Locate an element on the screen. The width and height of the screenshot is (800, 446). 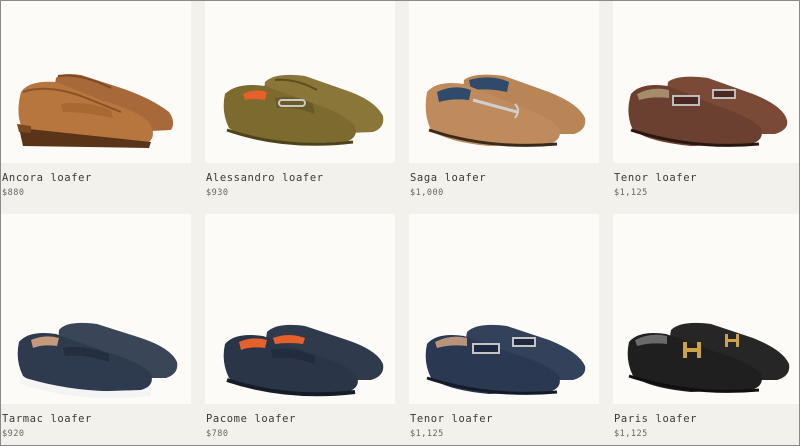
product-card-saga: Saga loafer $1,000 is located at coordinates (504, 107).